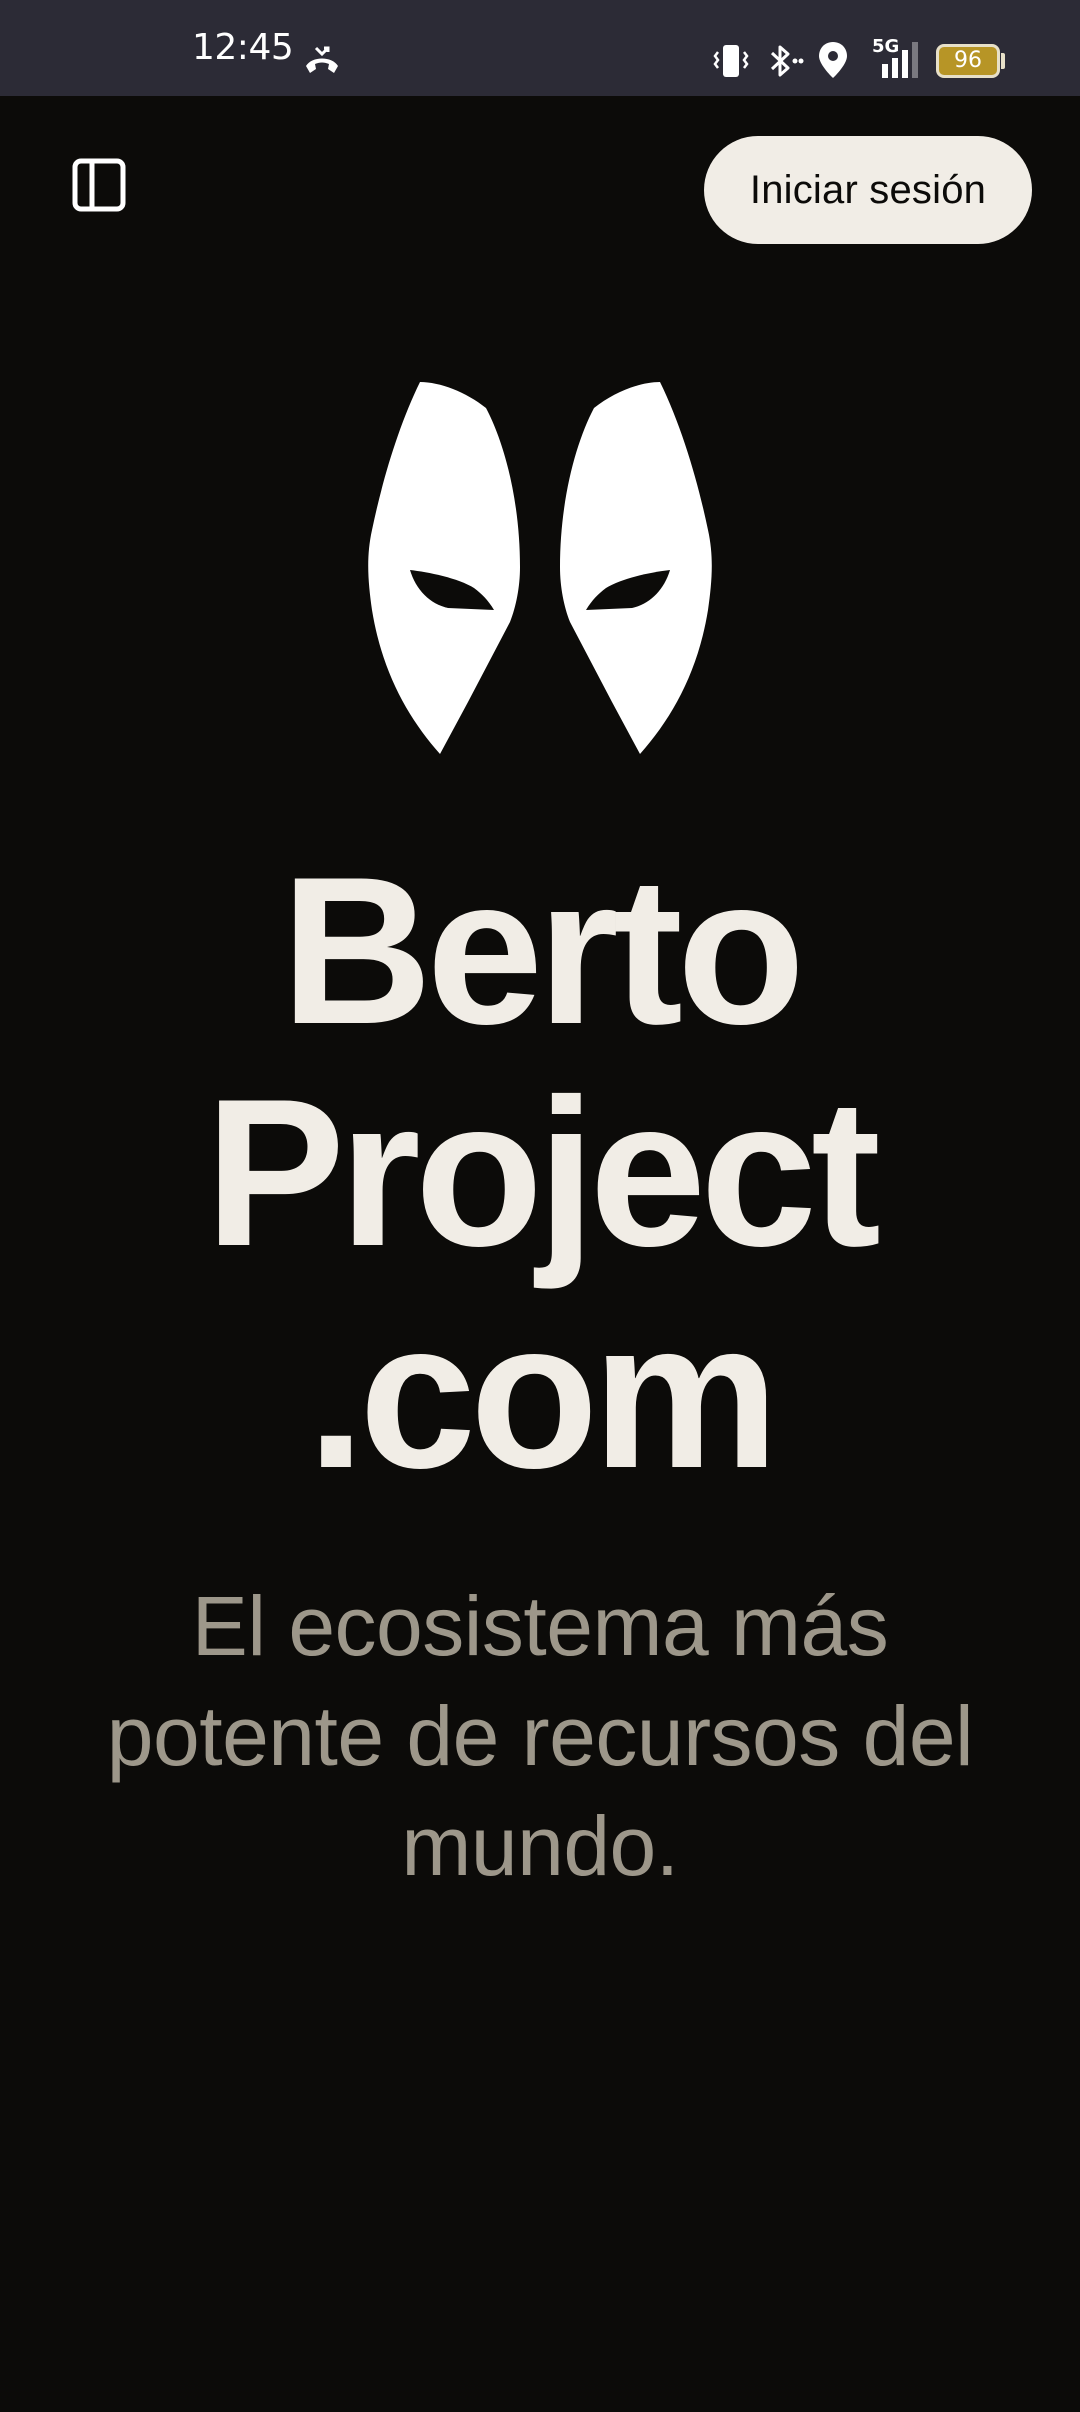  What do you see at coordinates (787, 61) in the screenshot?
I see `bluetooth-icon` at bounding box center [787, 61].